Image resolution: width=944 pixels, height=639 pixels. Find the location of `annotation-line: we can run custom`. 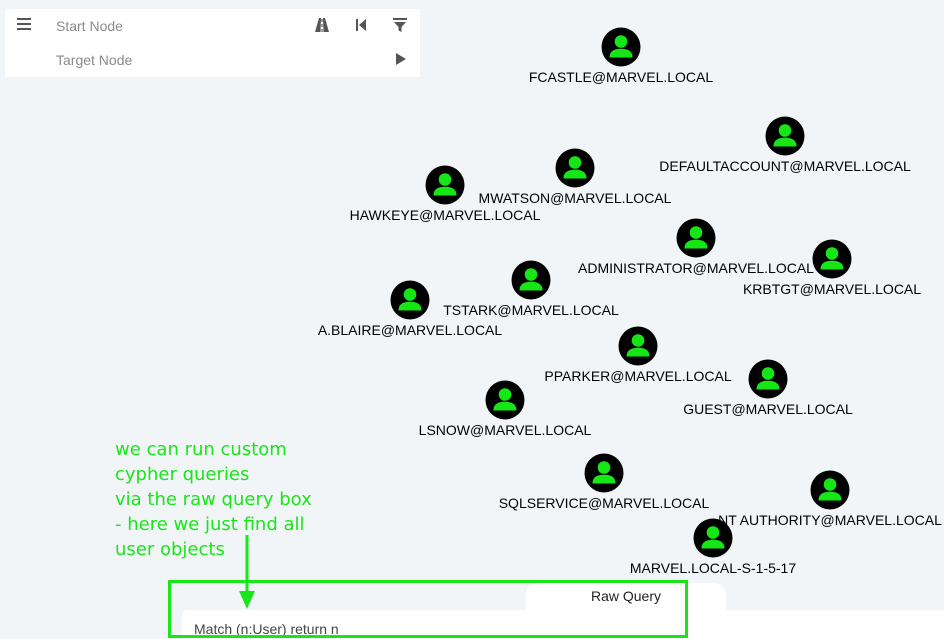

annotation-line: we can run custom is located at coordinates (201, 449).